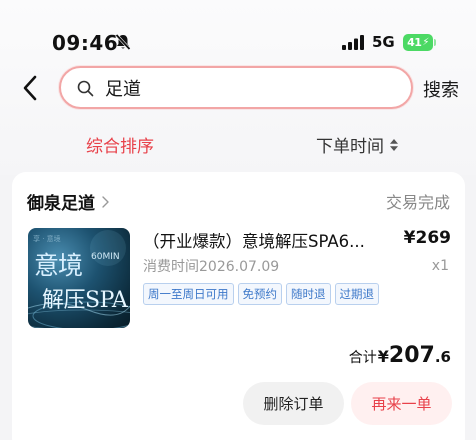 This screenshot has height=440, width=476. I want to click on tab-order-time: 下单时间, so click(357, 144).